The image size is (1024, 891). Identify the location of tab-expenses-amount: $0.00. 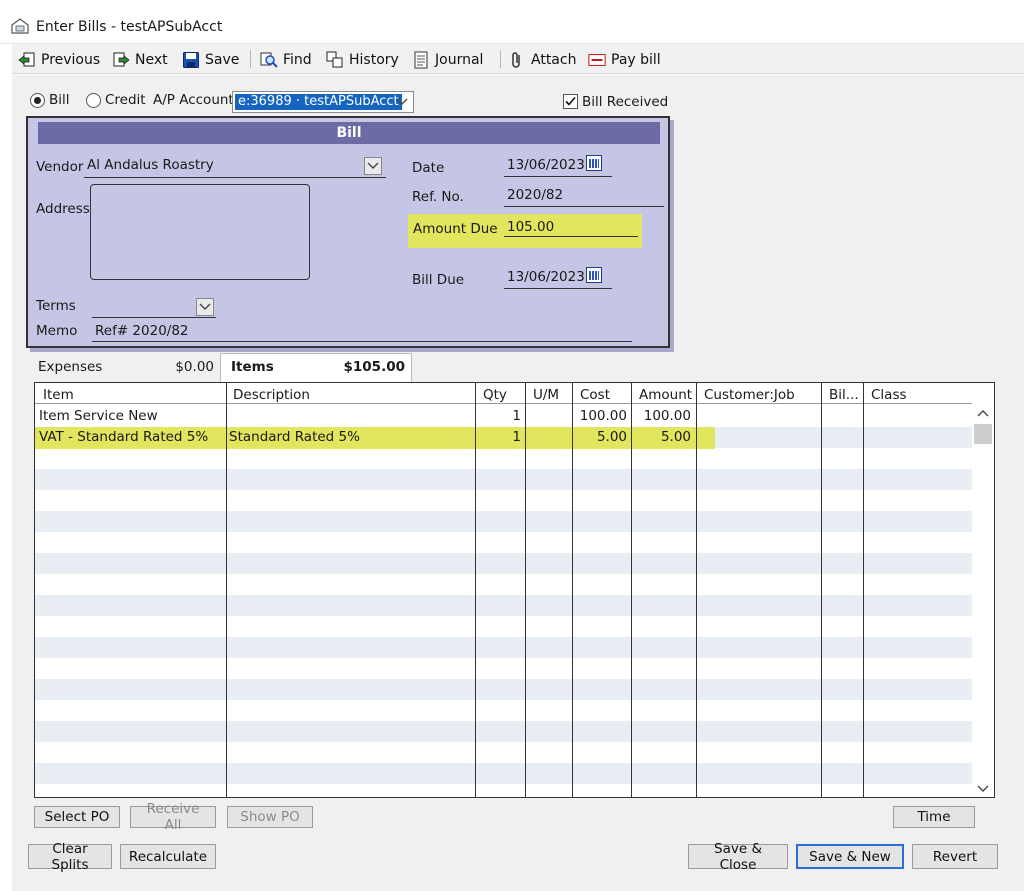
(194, 367).